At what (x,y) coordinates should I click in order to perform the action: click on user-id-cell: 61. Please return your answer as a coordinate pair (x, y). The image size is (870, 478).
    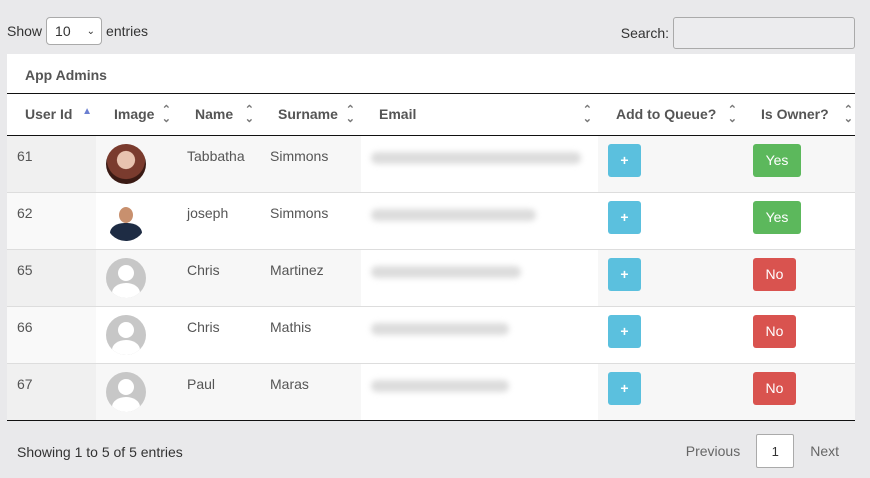
    Looking at the image, I should click on (51, 164).